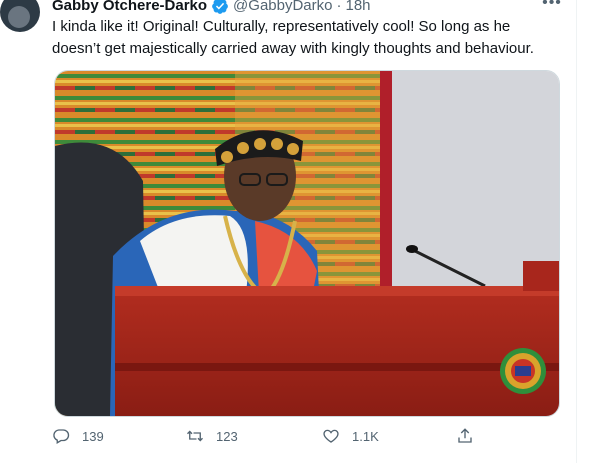 The height and width of the screenshot is (463, 601). I want to click on author-handle: @GabbyDarko, so click(282, 8).